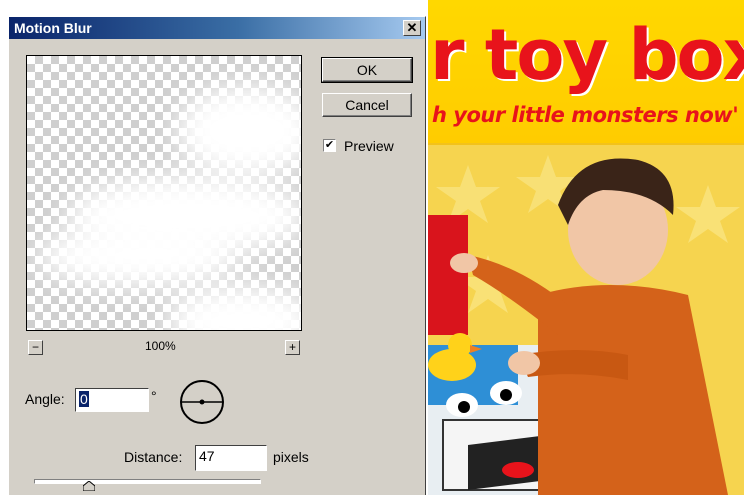  I want to click on ok-button: OK, so click(367, 70).